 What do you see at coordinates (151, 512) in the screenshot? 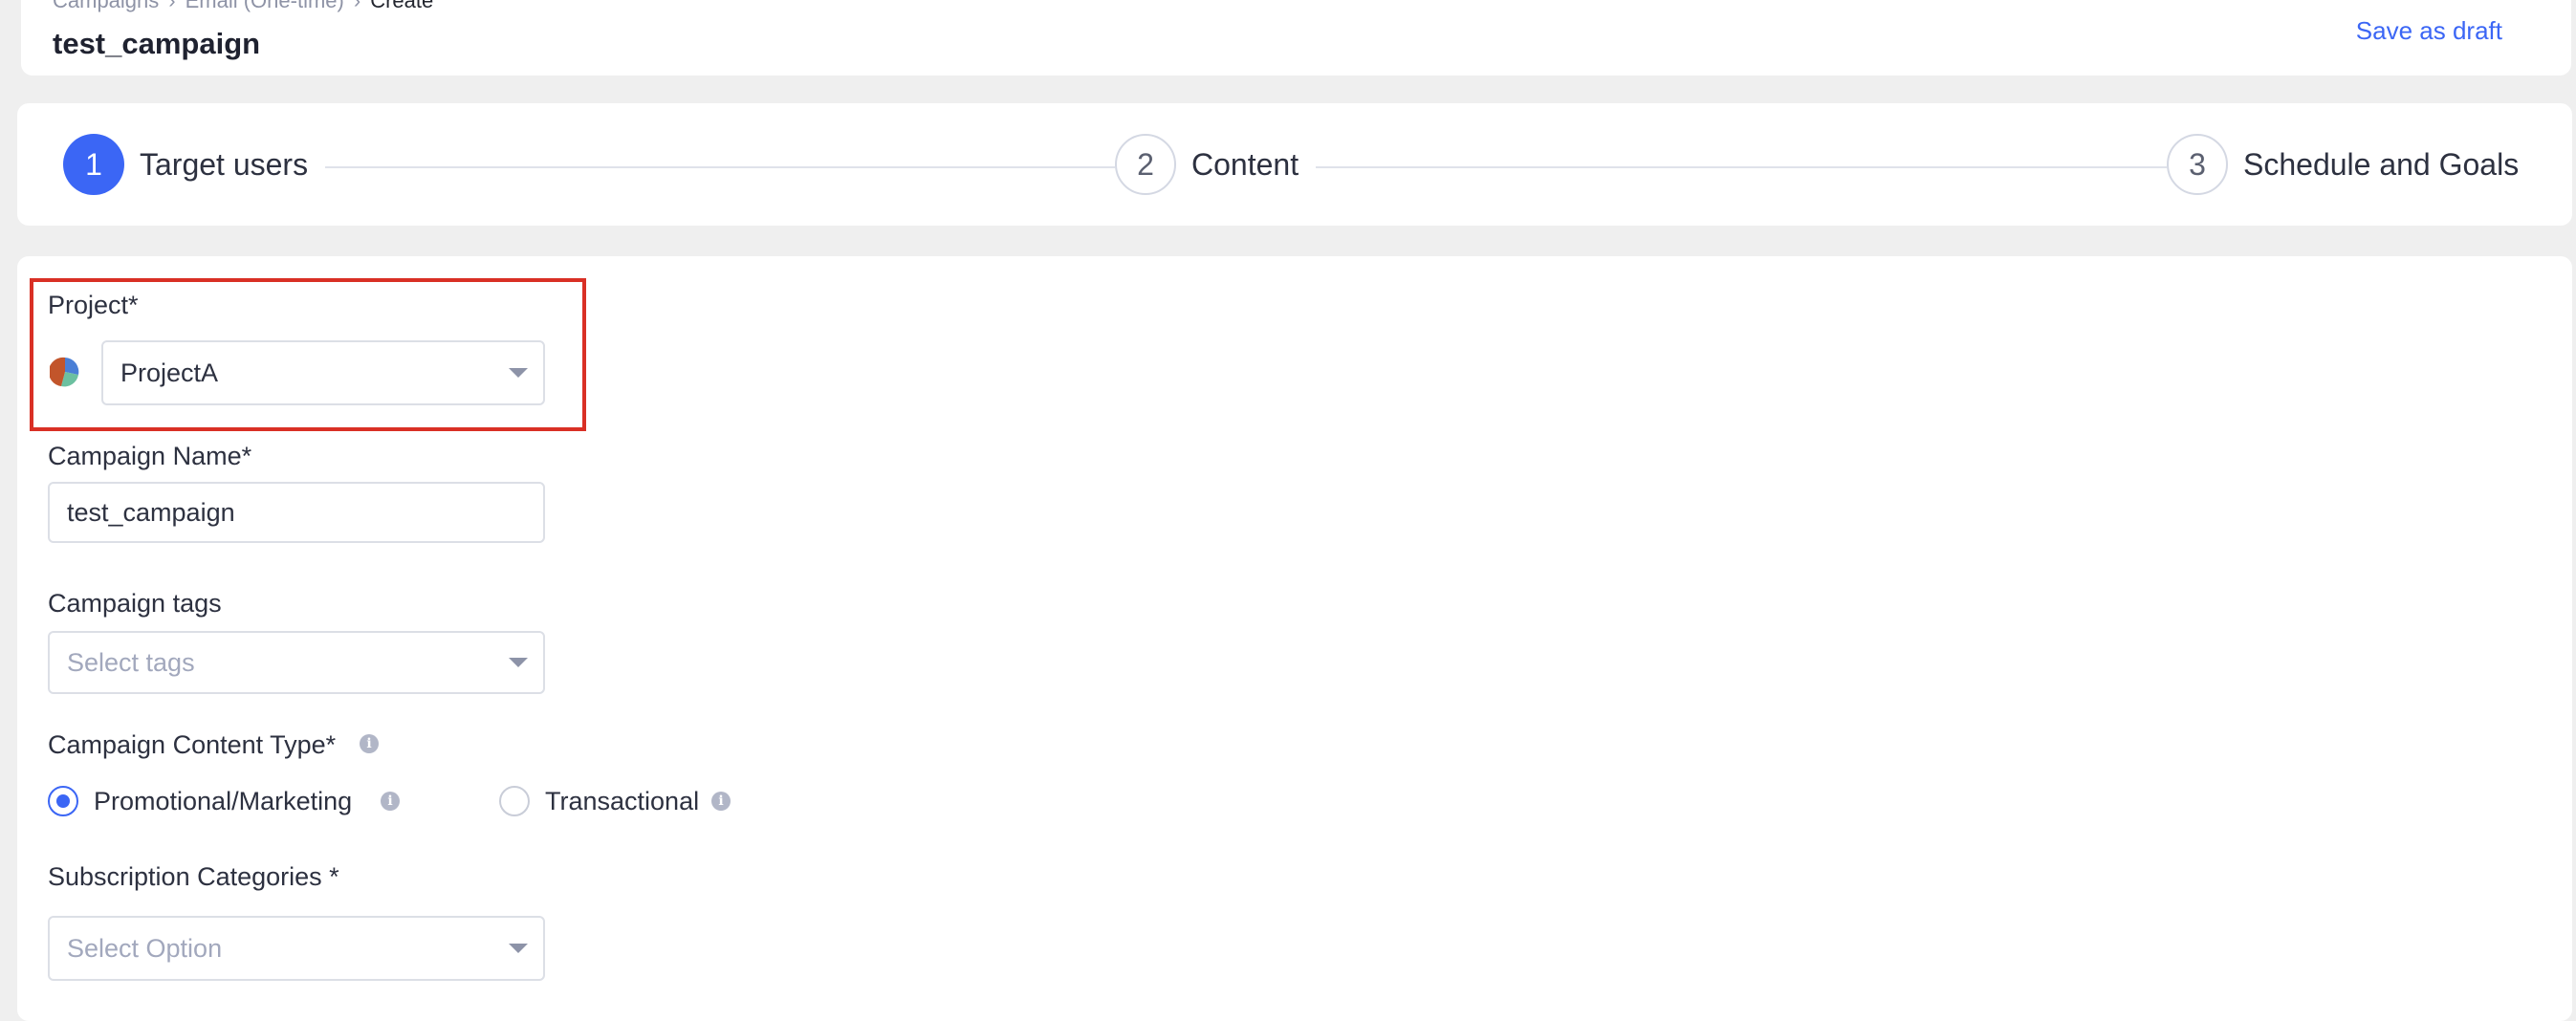
I see `campaign-name-value: test_campaign` at bounding box center [151, 512].